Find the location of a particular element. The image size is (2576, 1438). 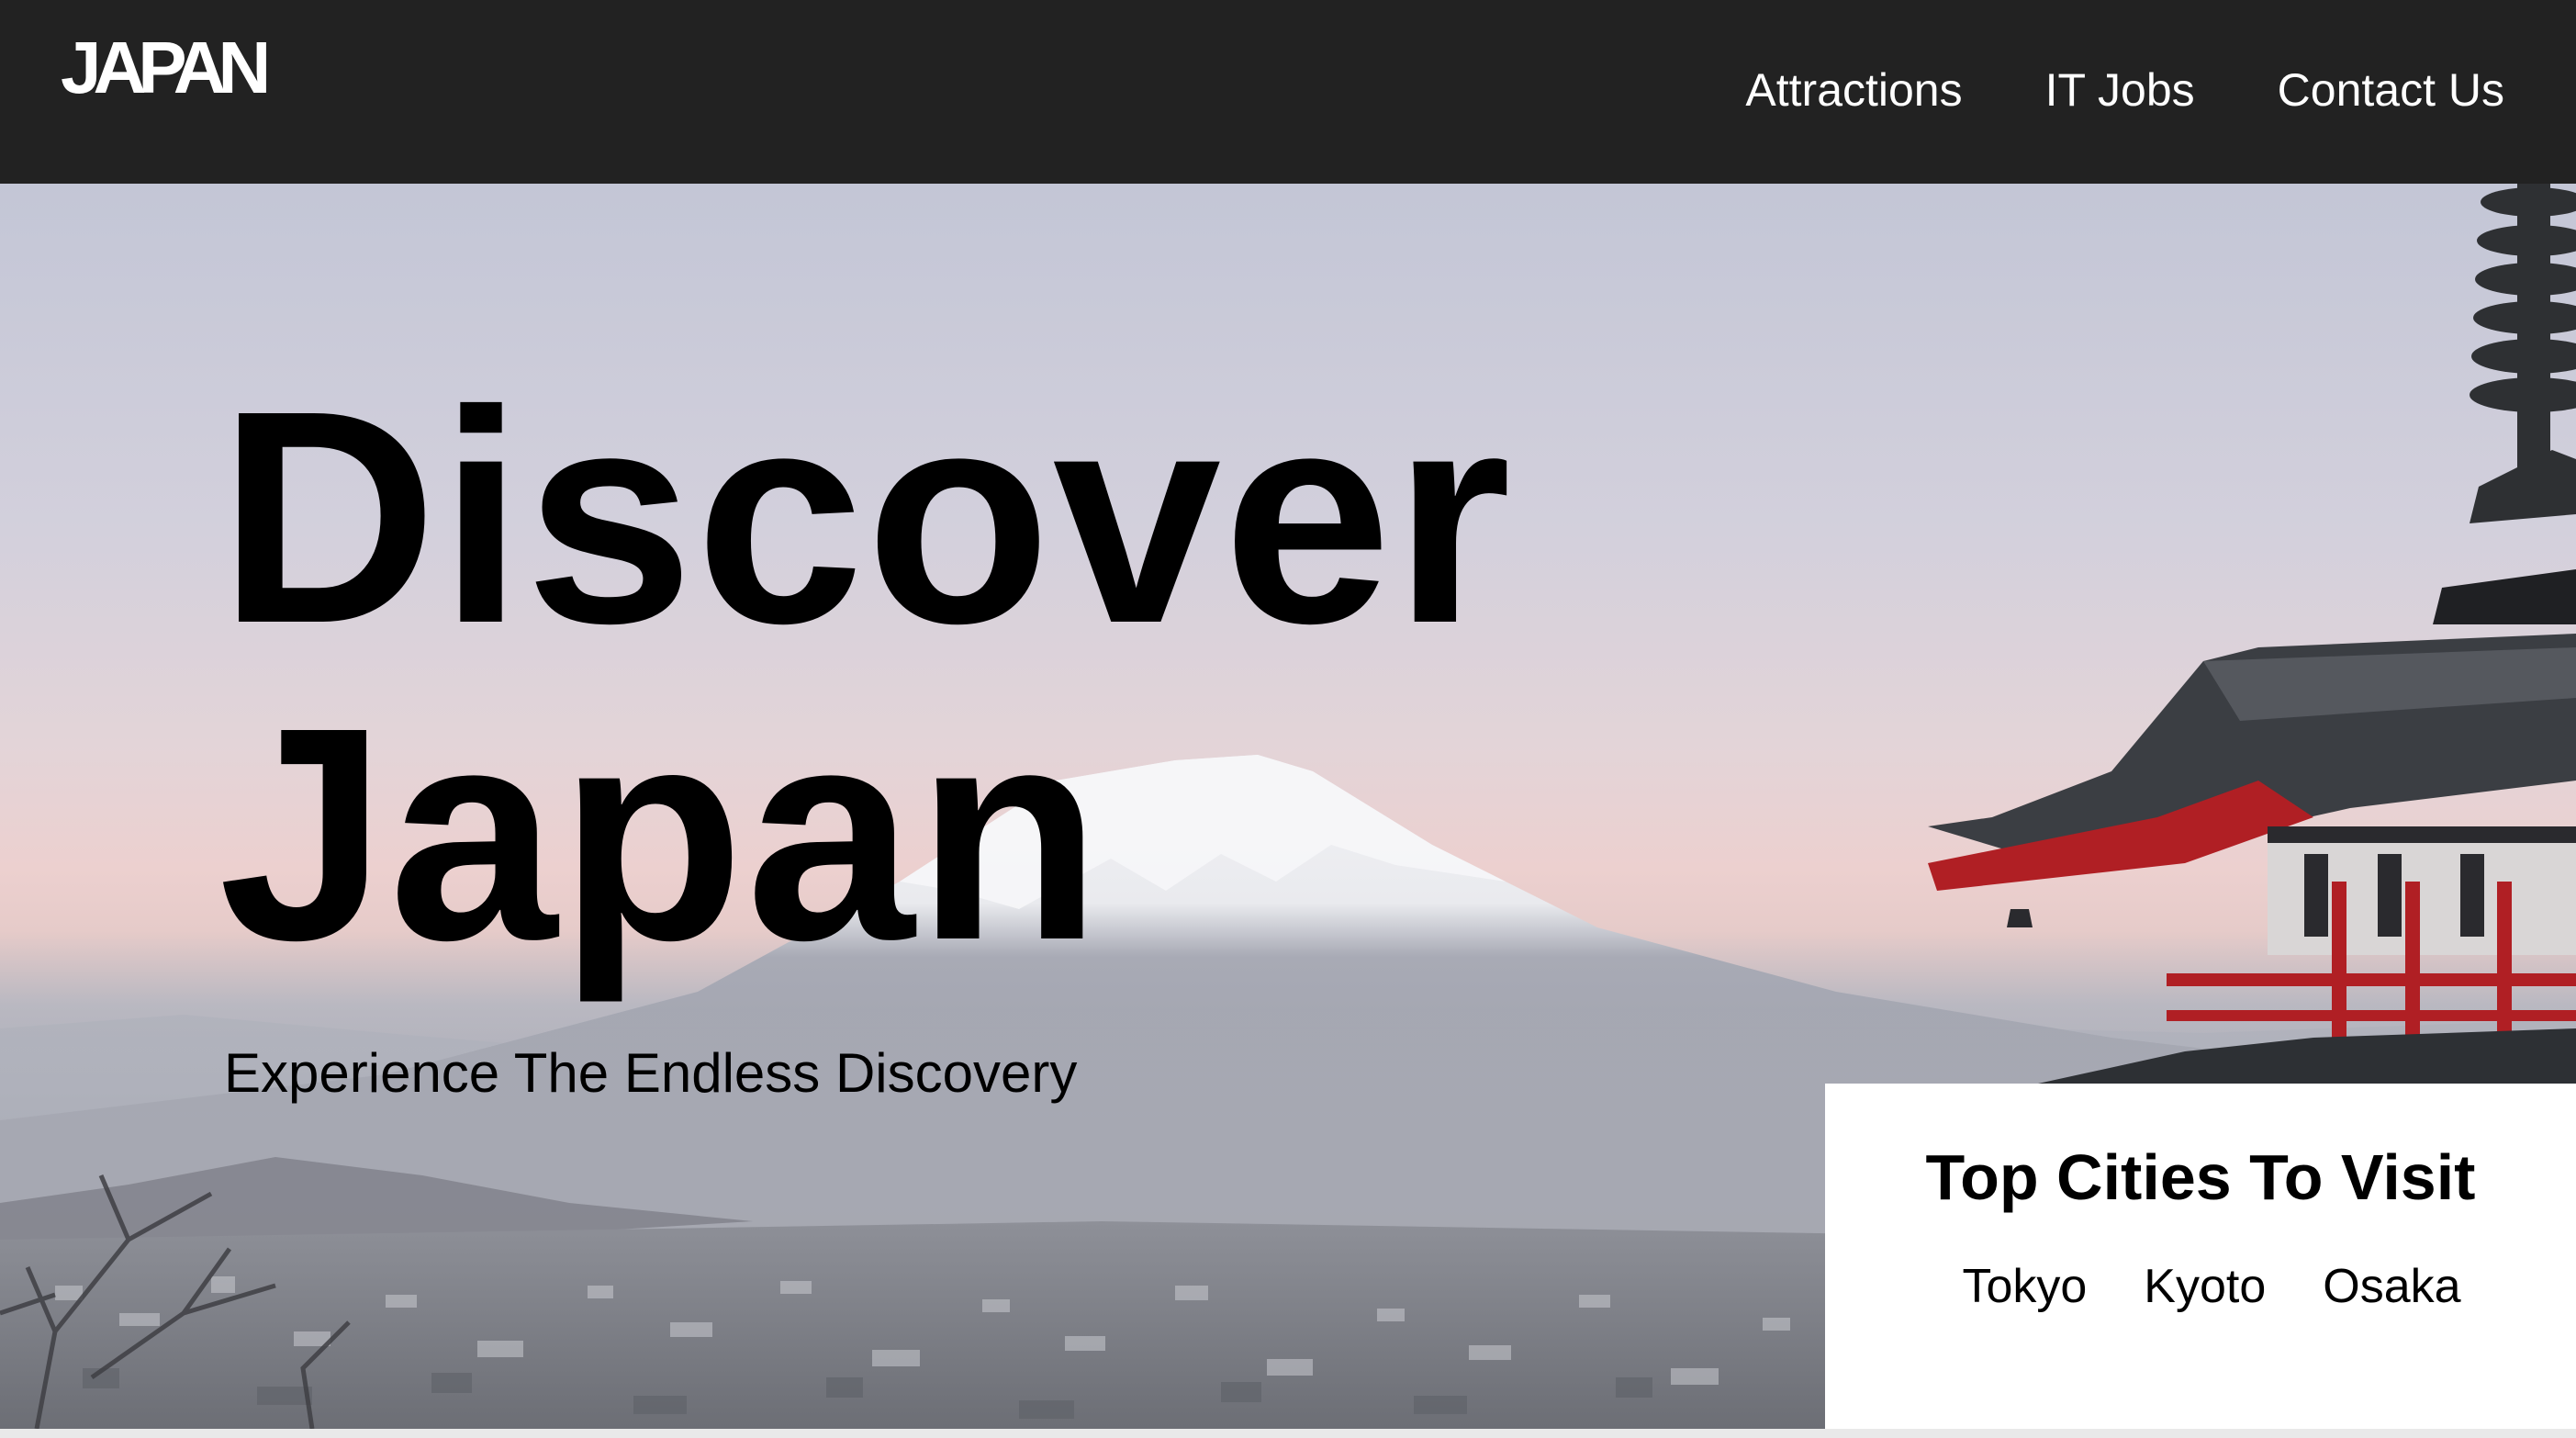

city-link-kyoto: Kyoto is located at coordinates (2205, 1287).